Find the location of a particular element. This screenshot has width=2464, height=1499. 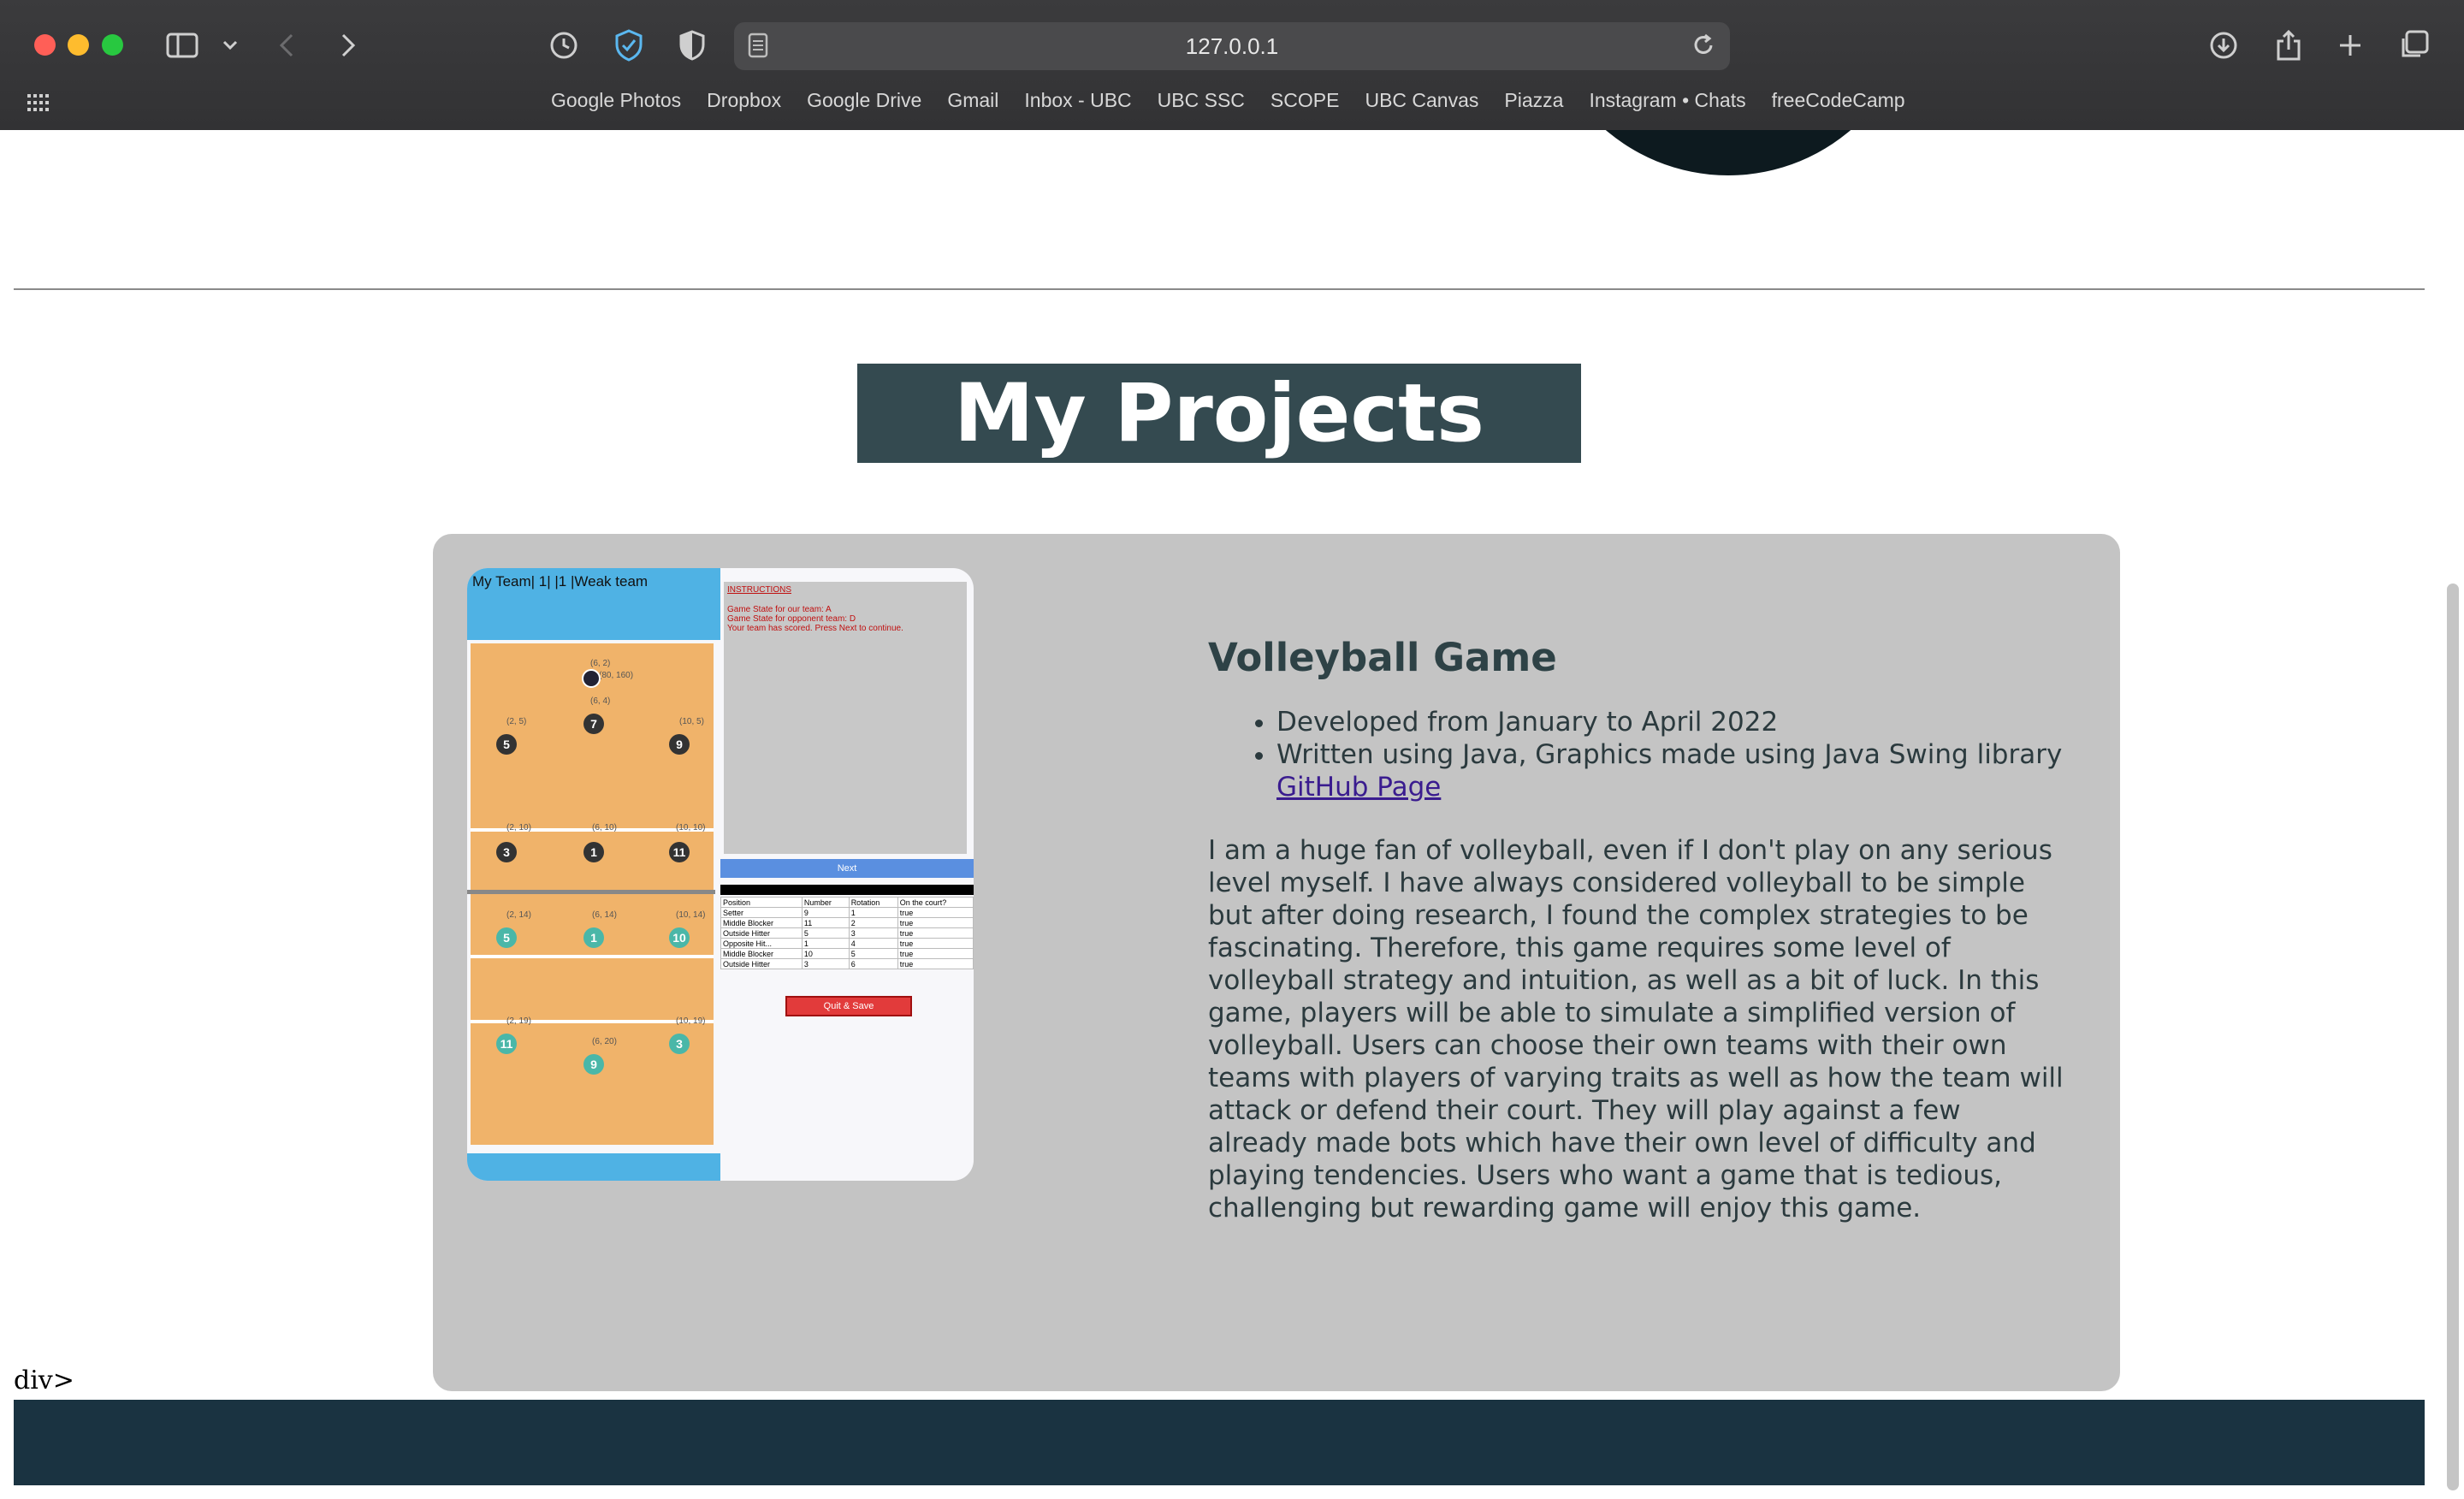

table-cell: 10 is located at coordinates (825, 953).